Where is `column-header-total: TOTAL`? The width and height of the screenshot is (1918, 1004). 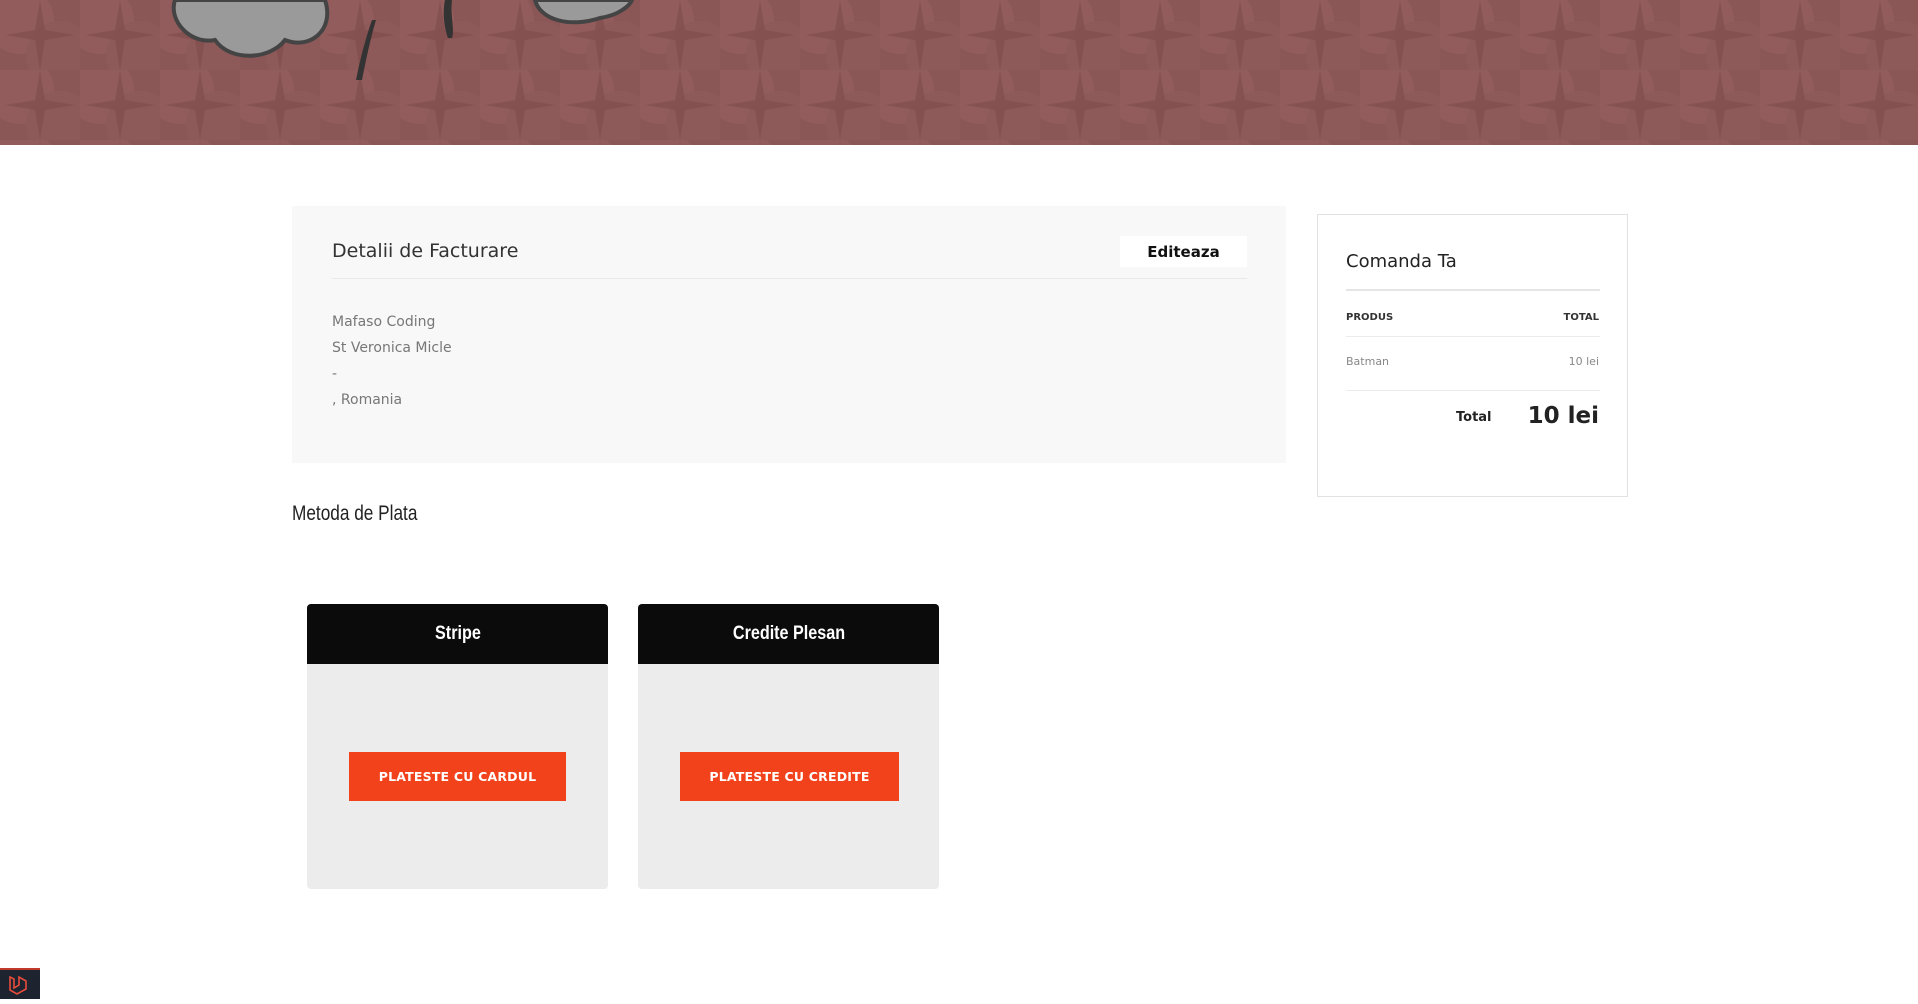
column-header-total: TOTAL is located at coordinates (1581, 317).